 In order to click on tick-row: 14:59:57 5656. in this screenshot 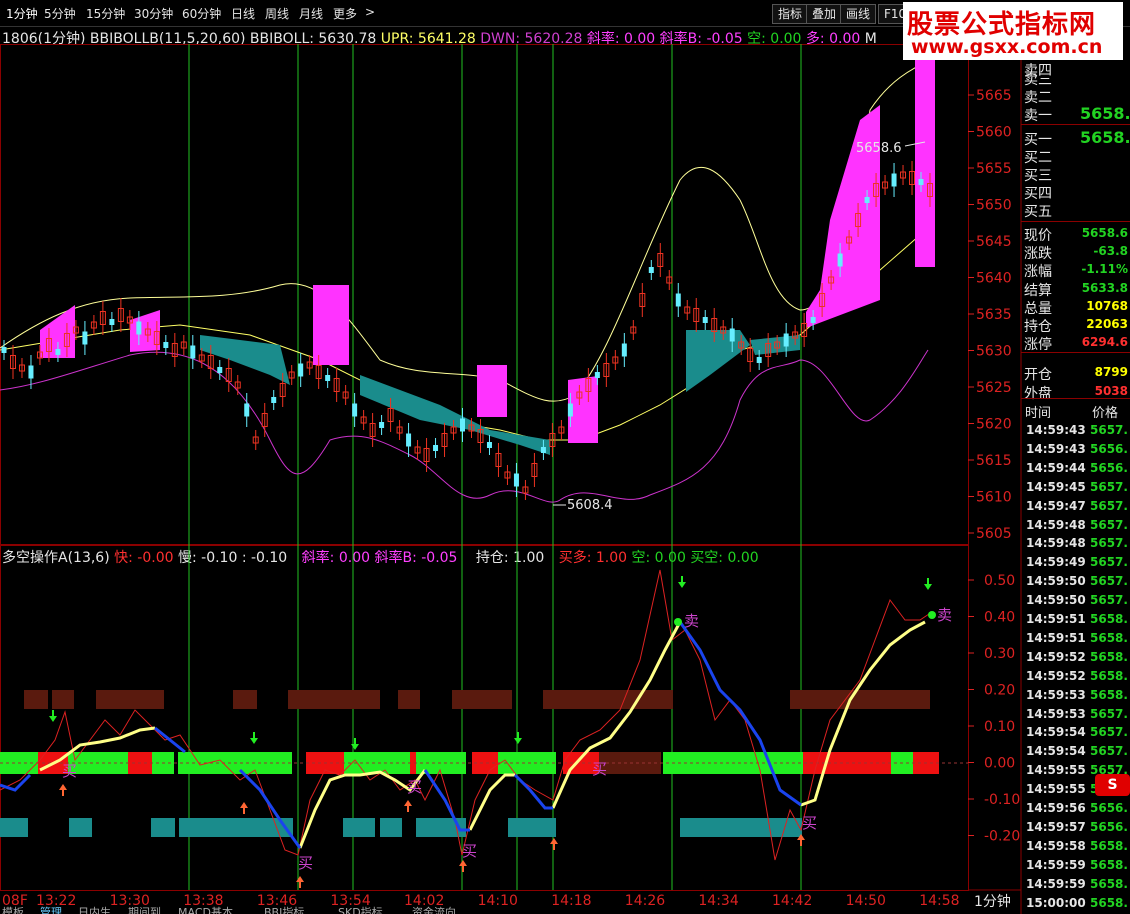, I will do `click(1077, 826)`.